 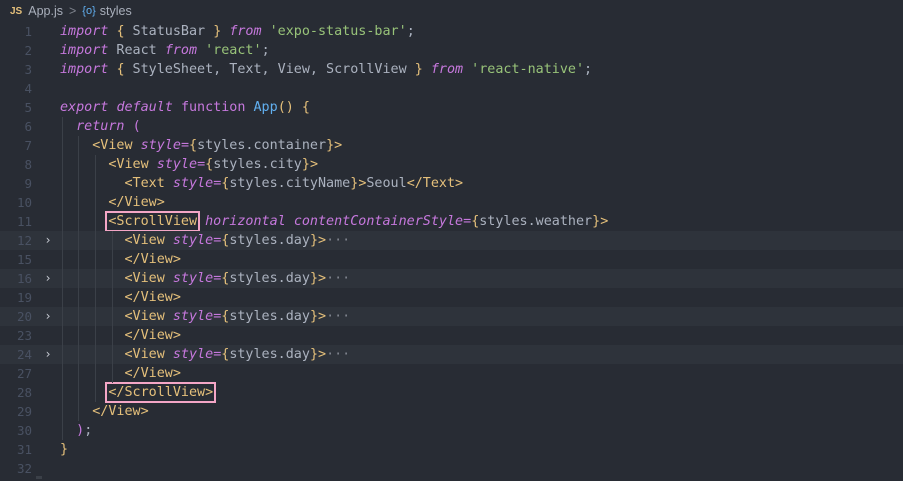 What do you see at coordinates (262, 145) in the screenshot?
I see `code-token: styles.container` at bounding box center [262, 145].